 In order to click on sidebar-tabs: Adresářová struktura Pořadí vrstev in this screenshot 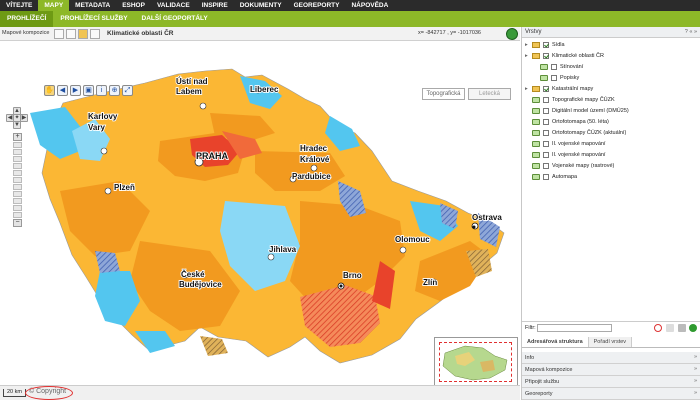, I will do `click(611, 342)`.